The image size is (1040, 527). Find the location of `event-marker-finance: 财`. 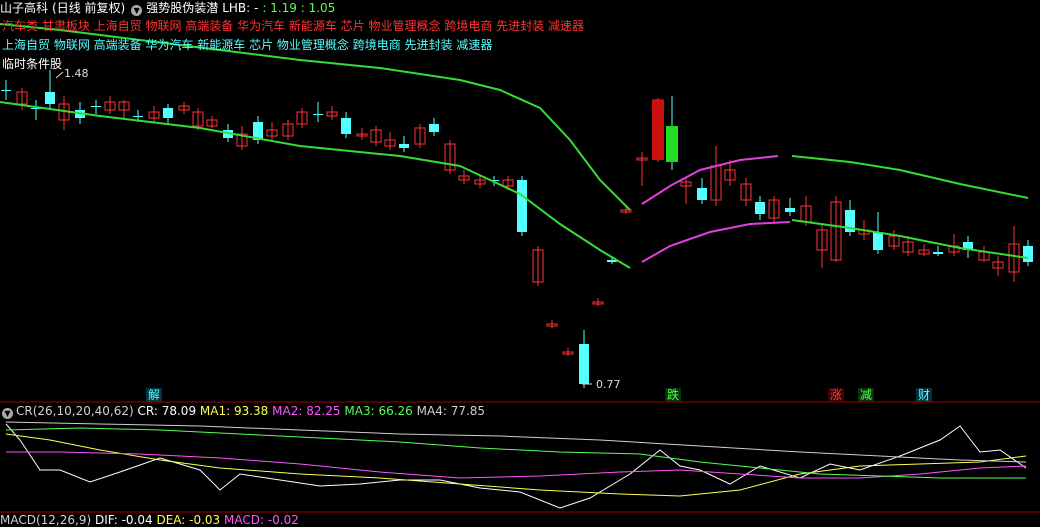

event-marker-finance: 财 is located at coordinates (924, 395).